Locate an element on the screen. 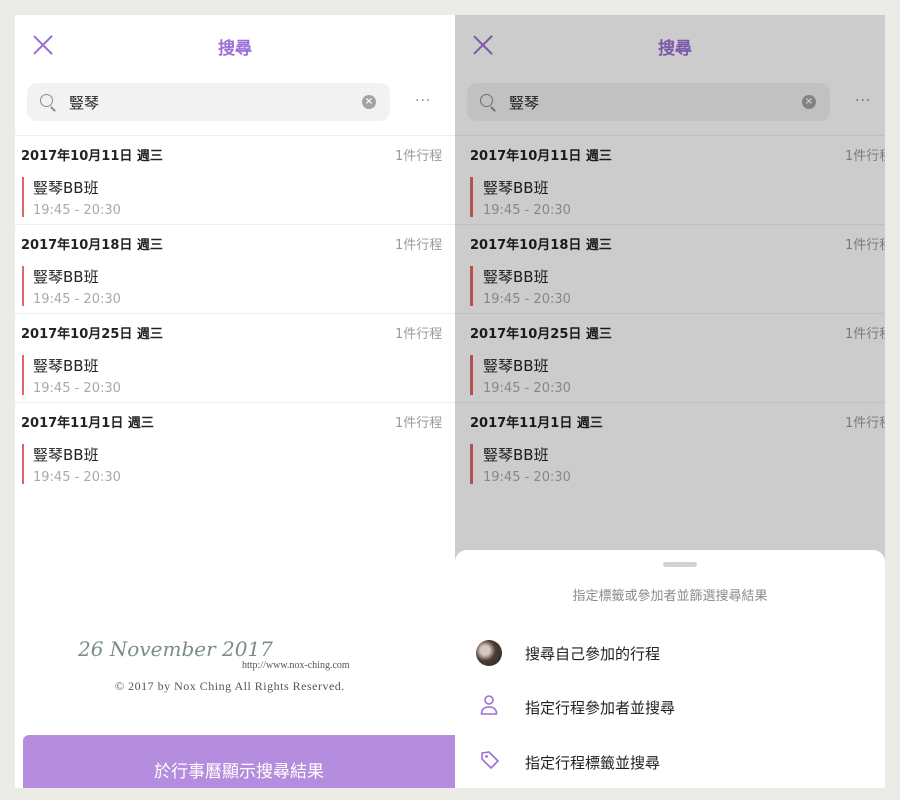 The width and height of the screenshot is (900, 800). top-bar: 搜尋 is located at coordinates (235, 45).